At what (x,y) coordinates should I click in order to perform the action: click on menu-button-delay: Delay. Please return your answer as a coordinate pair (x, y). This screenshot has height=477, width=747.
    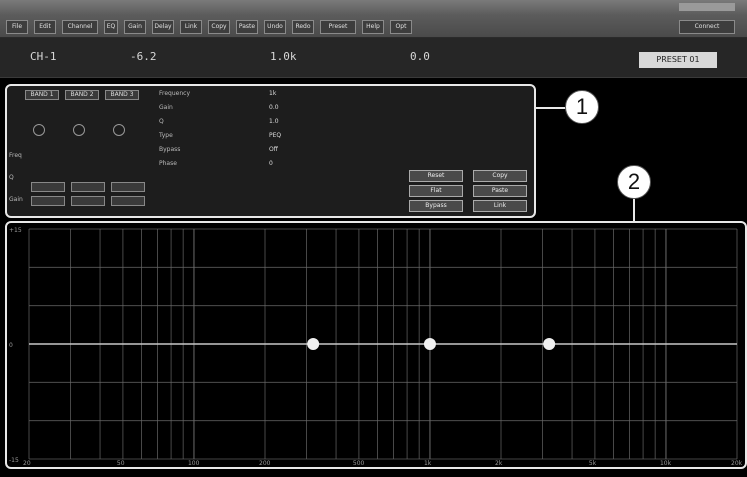
    Looking at the image, I should click on (163, 27).